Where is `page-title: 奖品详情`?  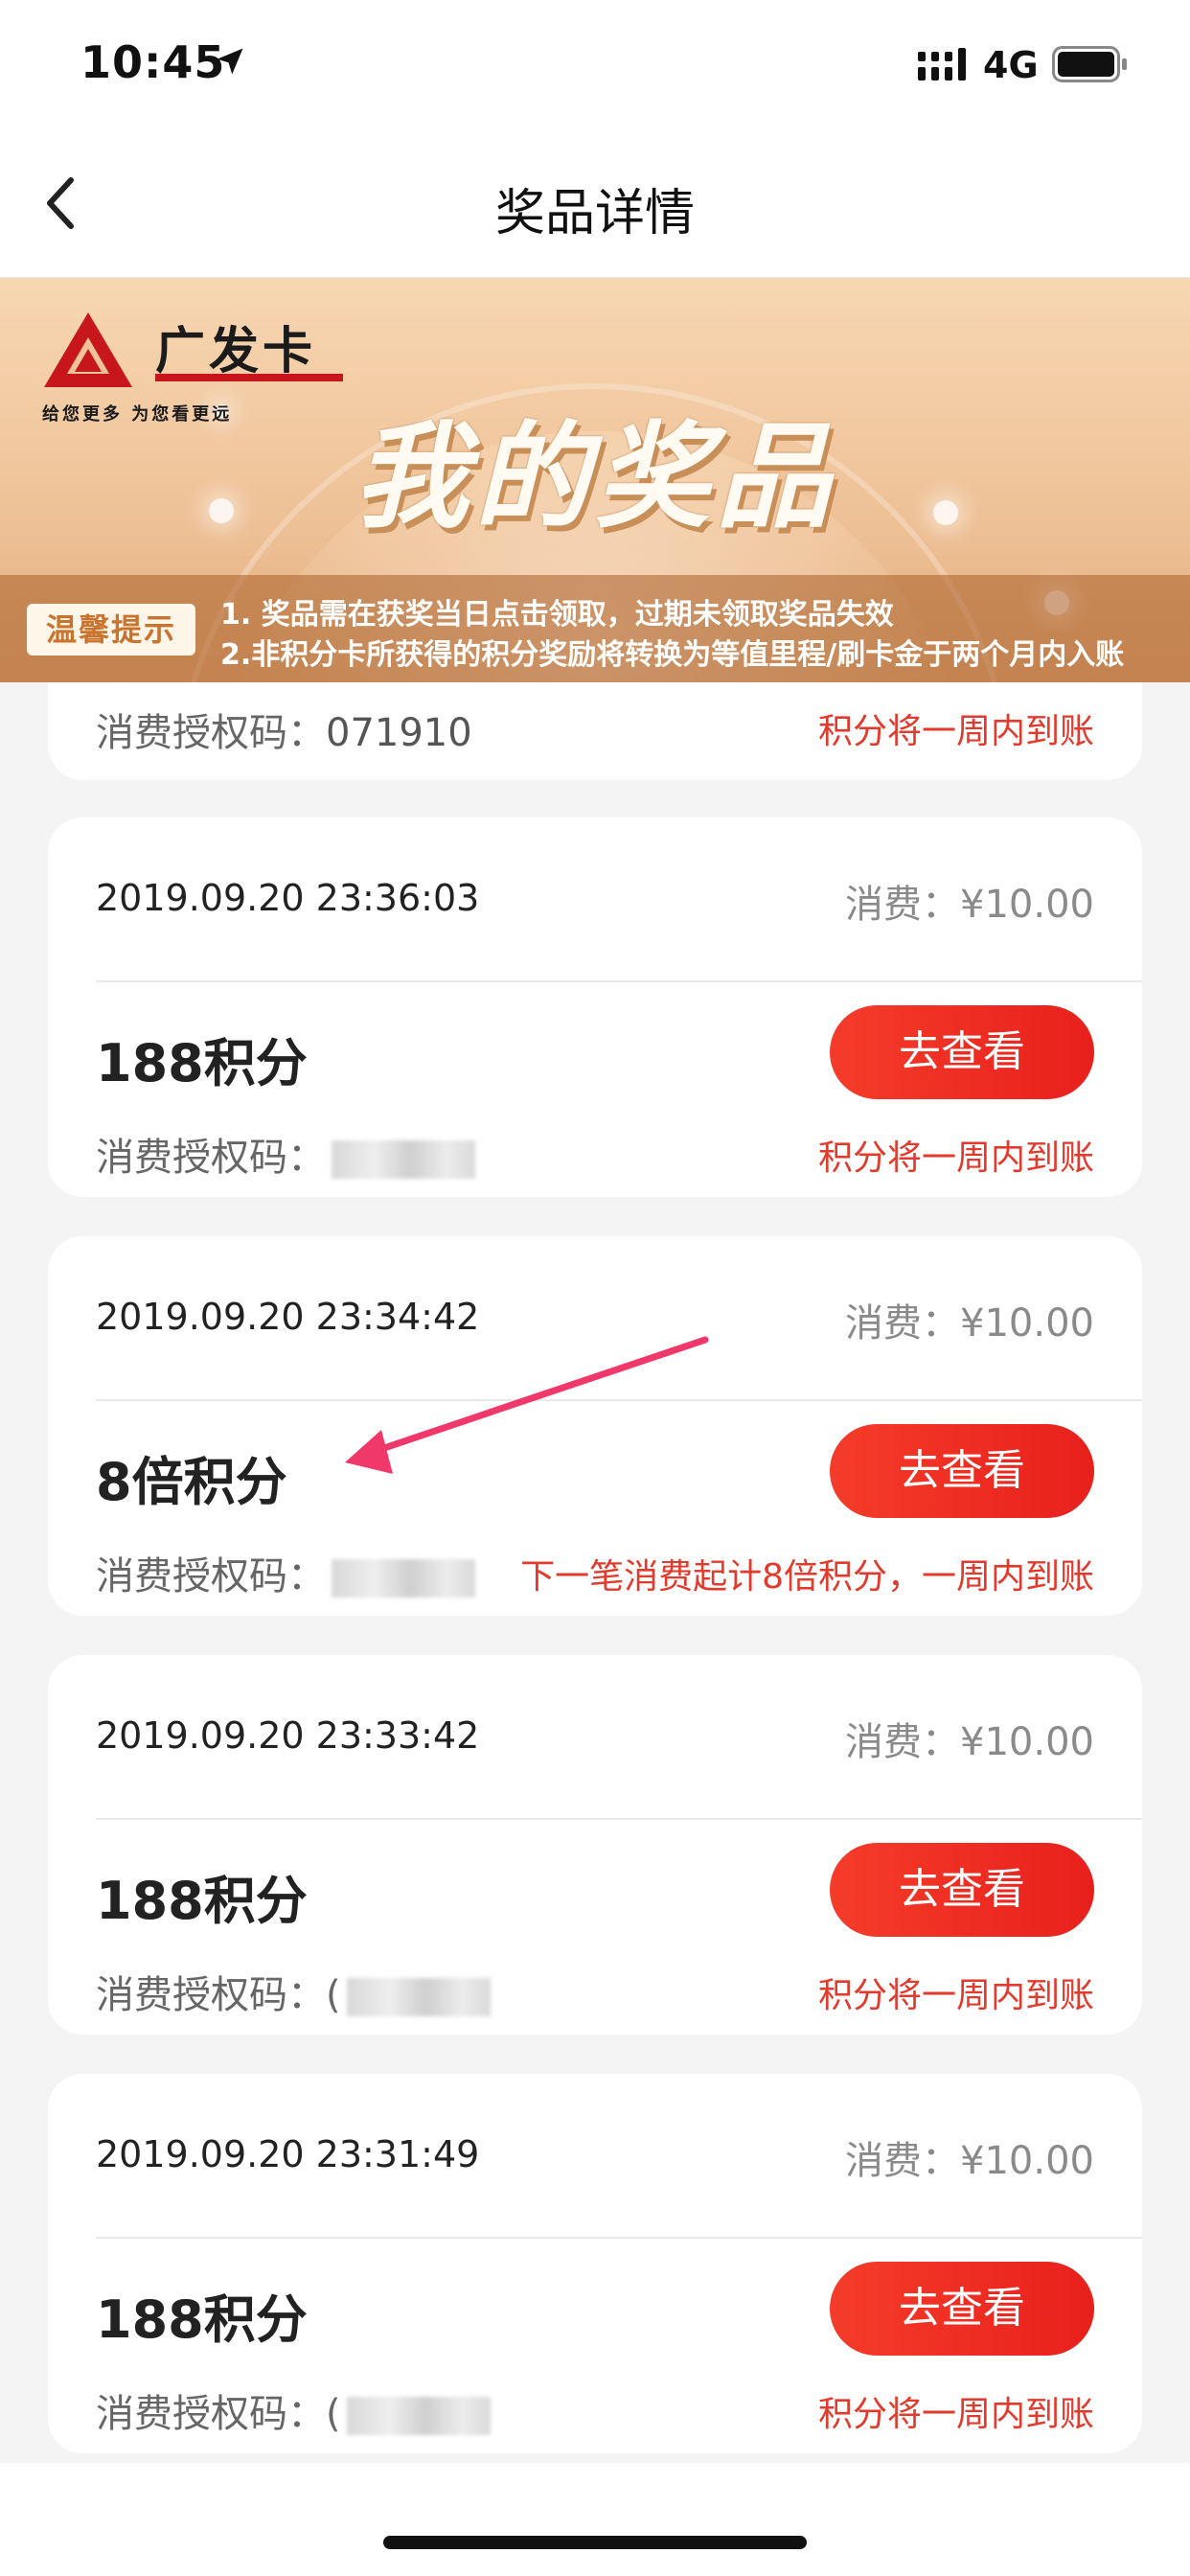
page-title: 奖品详情 is located at coordinates (594, 213).